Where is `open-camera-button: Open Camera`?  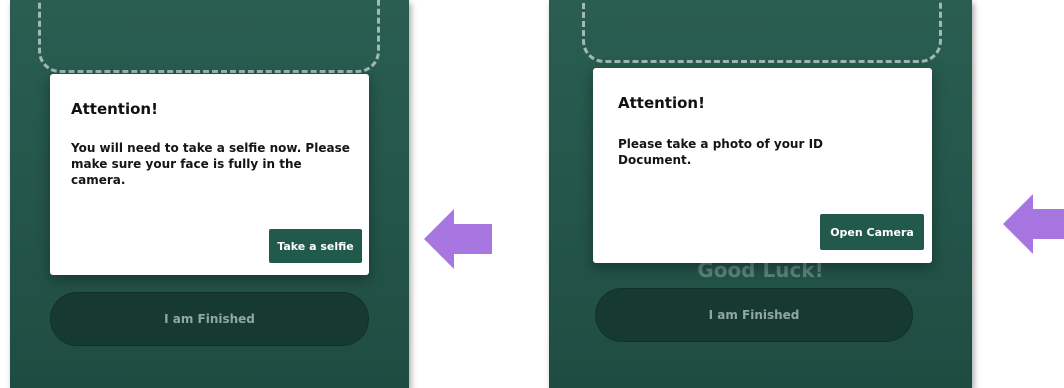
open-camera-button: Open Camera is located at coordinates (872, 232).